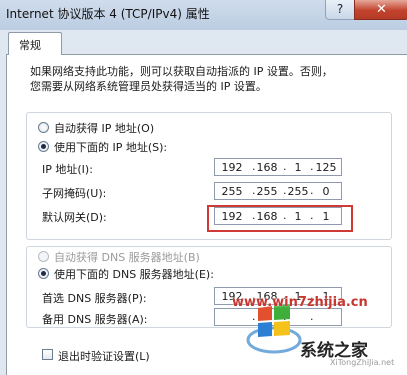  I want to click on subnet-mask-octet-2: 255, so click(267, 191).